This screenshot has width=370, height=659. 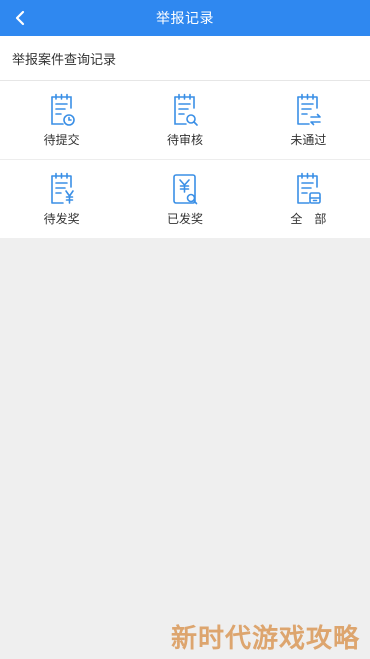 What do you see at coordinates (186, 109) in the screenshot?
I see `search-doc-icon` at bounding box center [186, 109].